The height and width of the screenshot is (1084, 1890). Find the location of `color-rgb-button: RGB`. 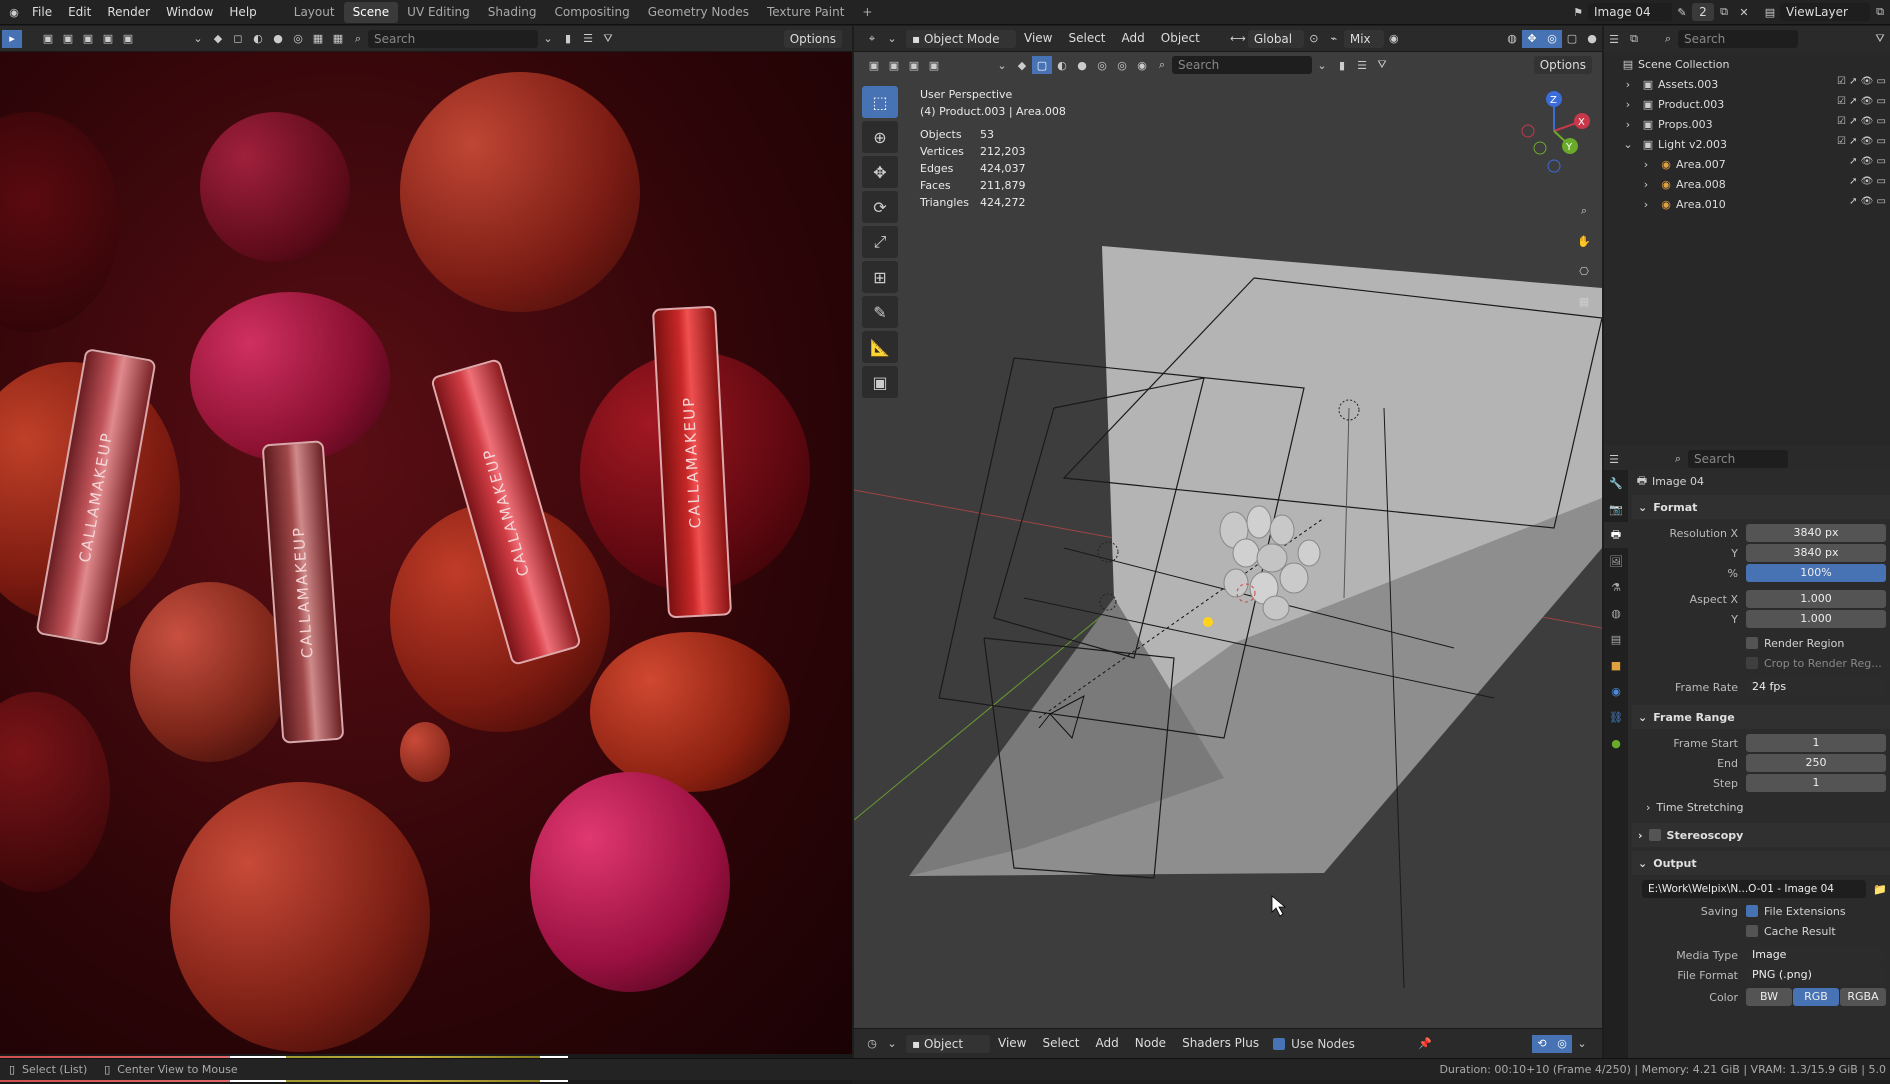

color-rgb-button: RGB is located at coordinates (1816, 997).